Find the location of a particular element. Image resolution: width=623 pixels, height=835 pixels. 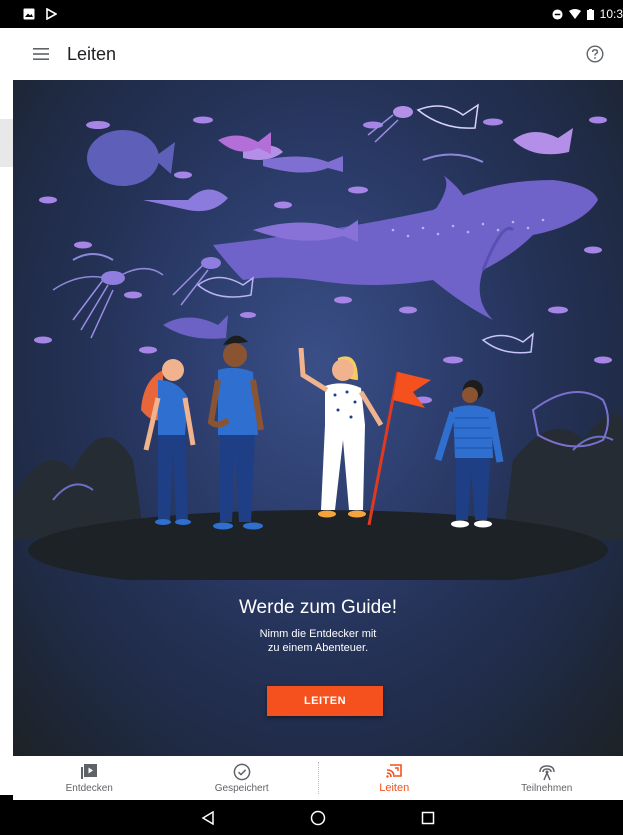

back-triangle-icon is located at coordinates (207, 817).